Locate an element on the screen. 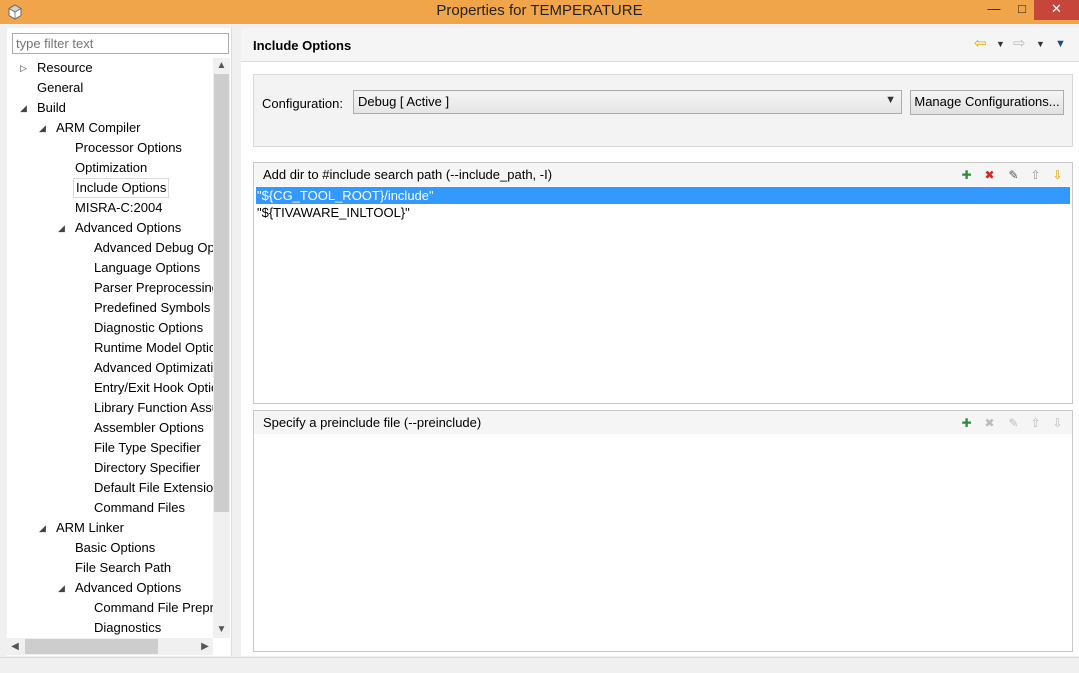 The height and width of the screenshot is (673, 1079). tree-item: File Type Specifier is located at coordinates (110, 448).